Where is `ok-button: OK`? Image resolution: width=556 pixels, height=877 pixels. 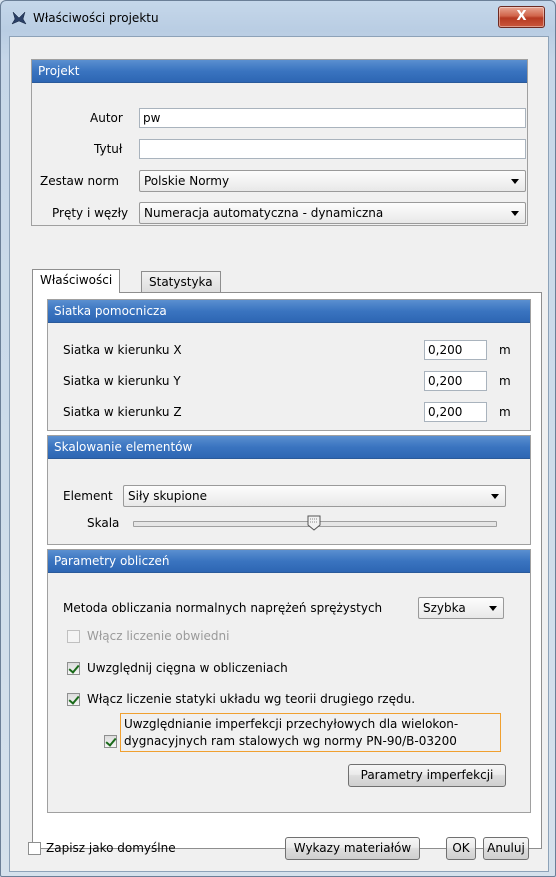
ok-button: OK is located at coordinates (461, 848).